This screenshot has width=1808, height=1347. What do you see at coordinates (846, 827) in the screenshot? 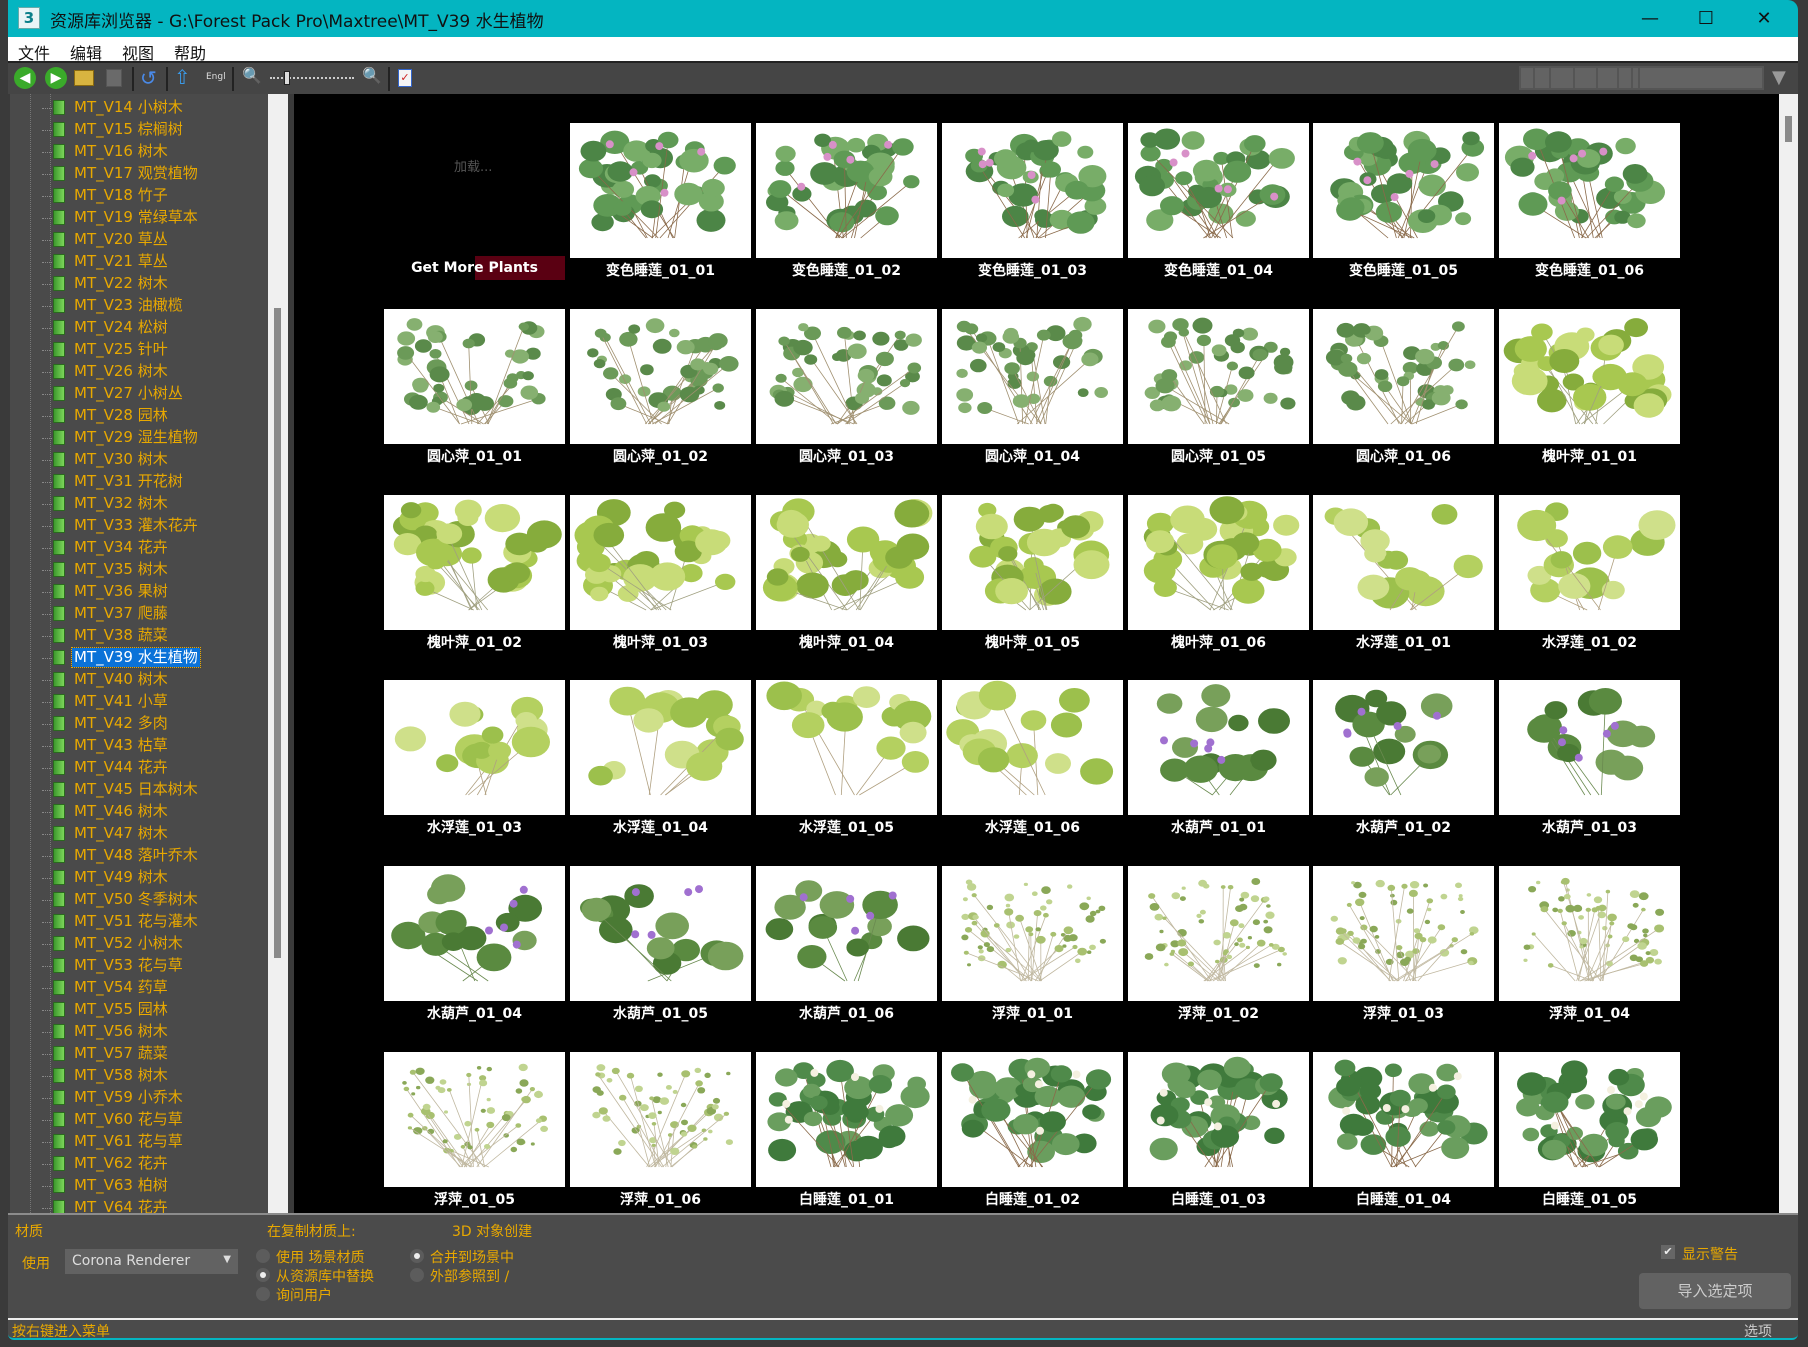
I see `plant-label: 水浮莲_01_05` at bounding box center [846, 827].